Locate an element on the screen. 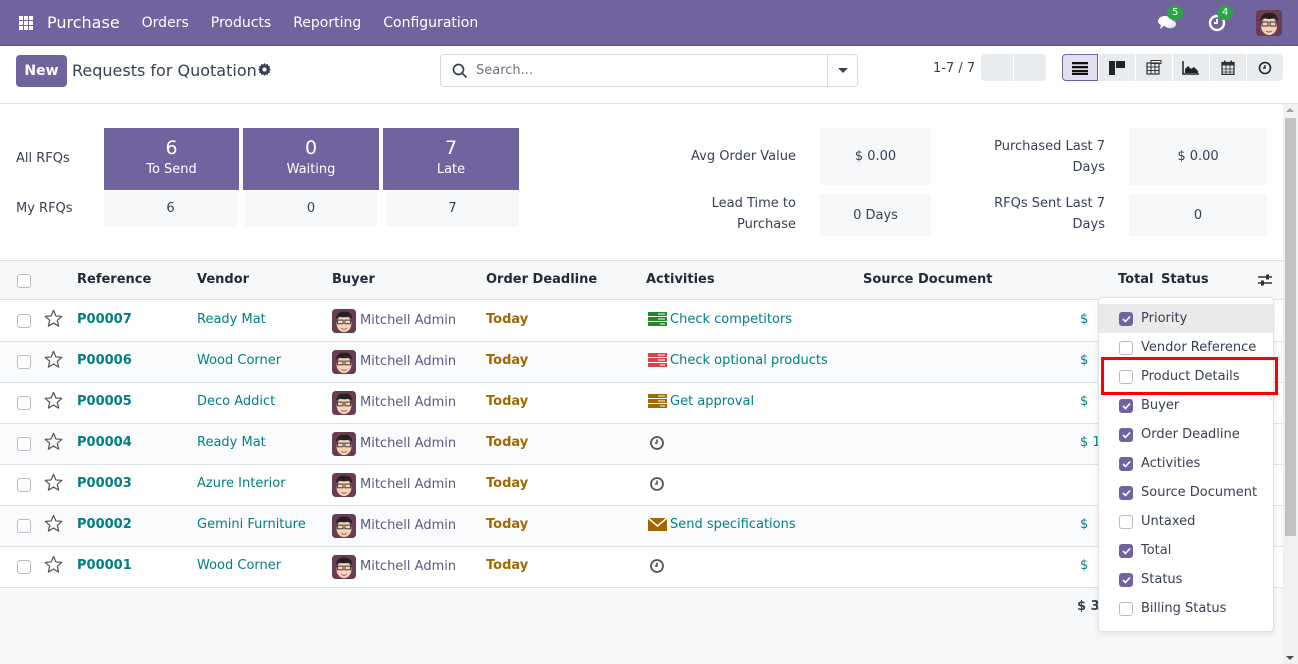 The image size is (1298, 664). table-row: P00004 Ready Mat Mitchell Admin Today $ 1 is located at coordinates (641, 444).